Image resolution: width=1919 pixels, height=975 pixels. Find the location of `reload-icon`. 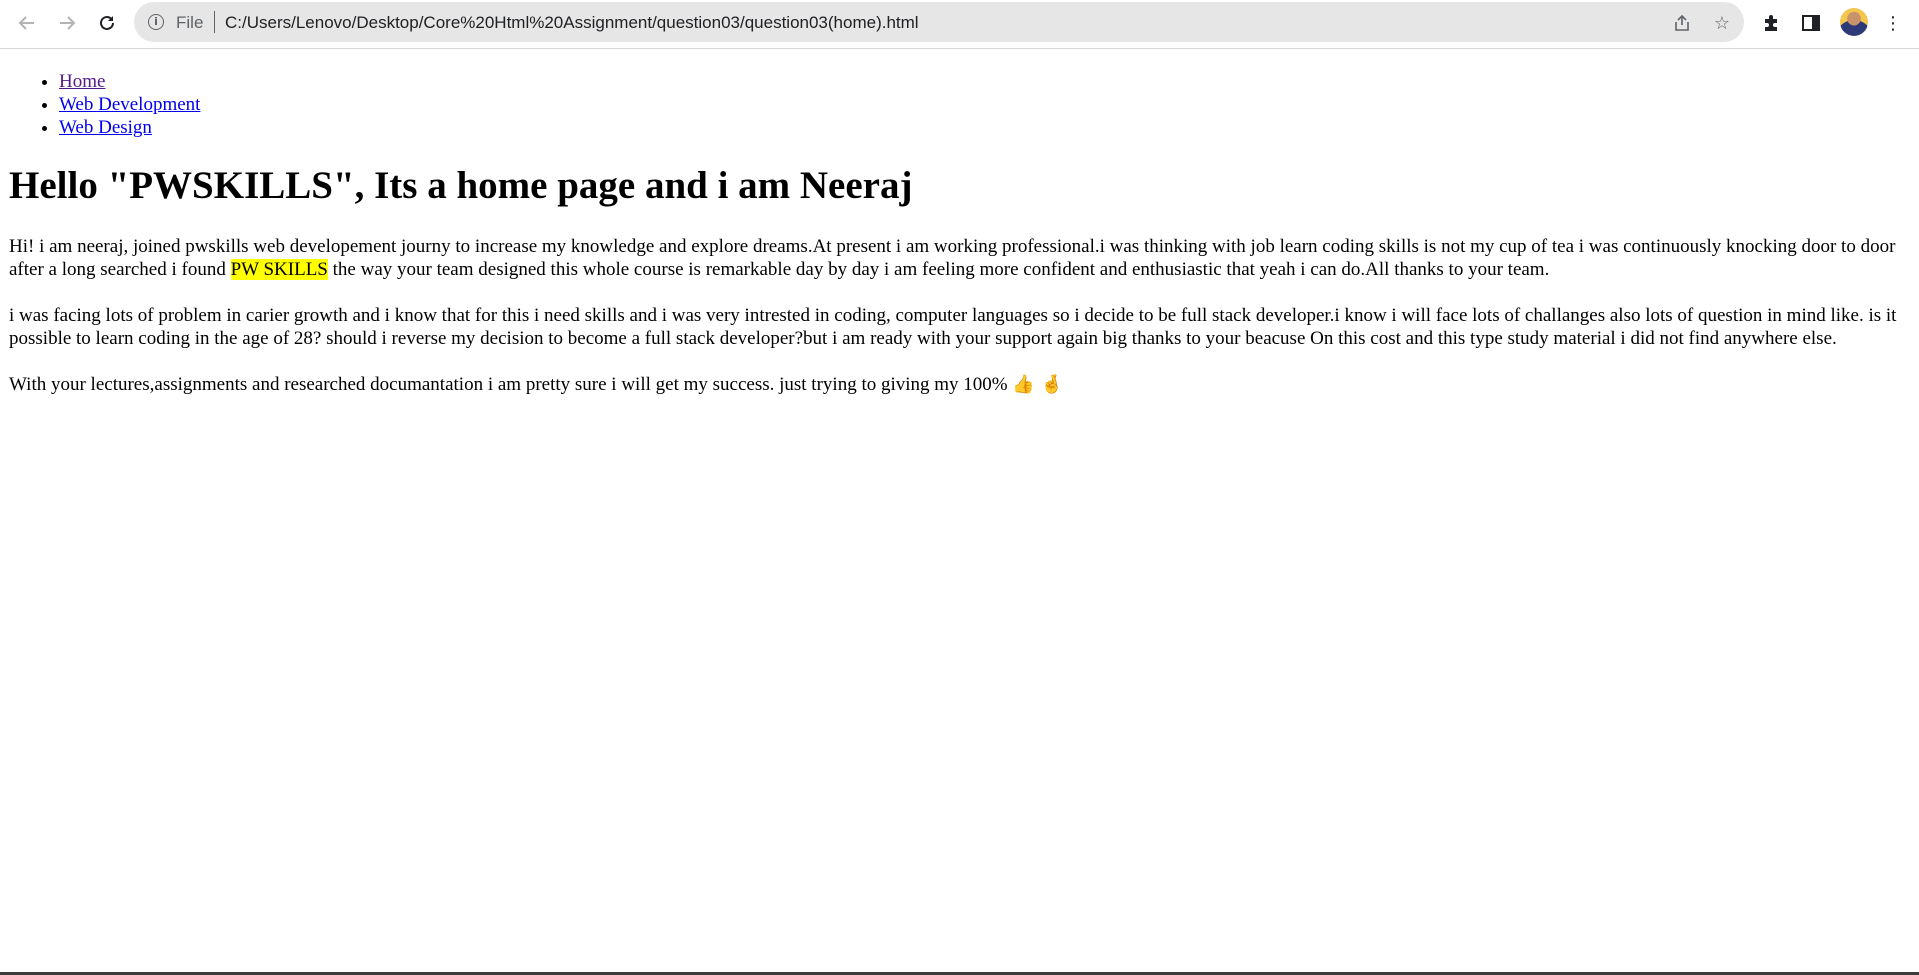

reload-icon is located at coordinates (107, 22).